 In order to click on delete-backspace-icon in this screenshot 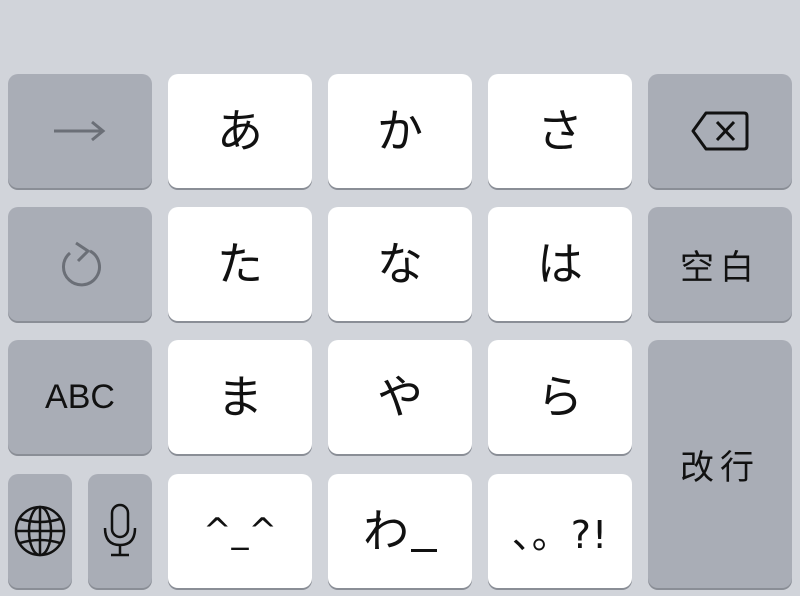, I will do `click(720, 131)`.